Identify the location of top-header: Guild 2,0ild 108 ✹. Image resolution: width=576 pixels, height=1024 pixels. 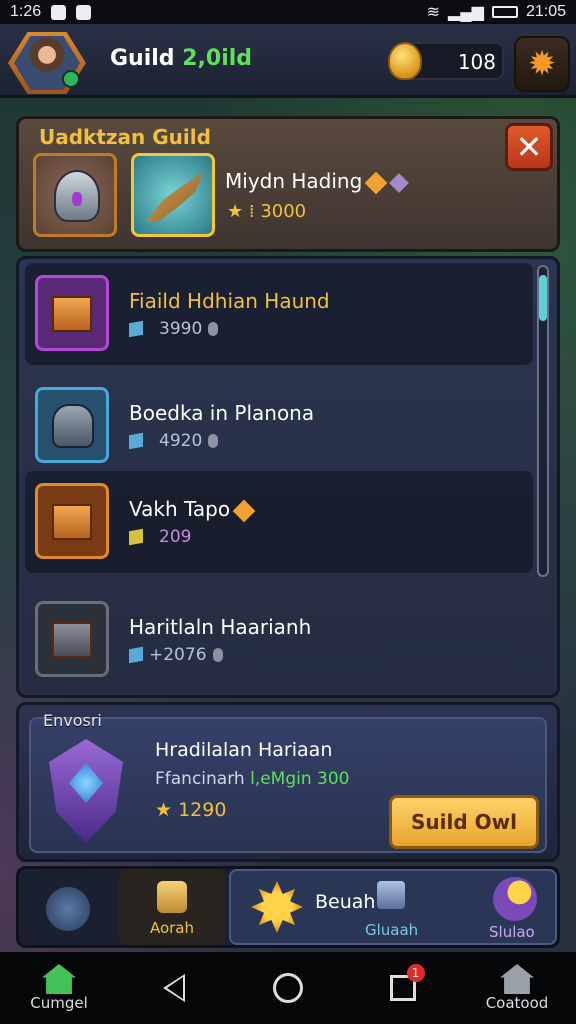
(288, 61).